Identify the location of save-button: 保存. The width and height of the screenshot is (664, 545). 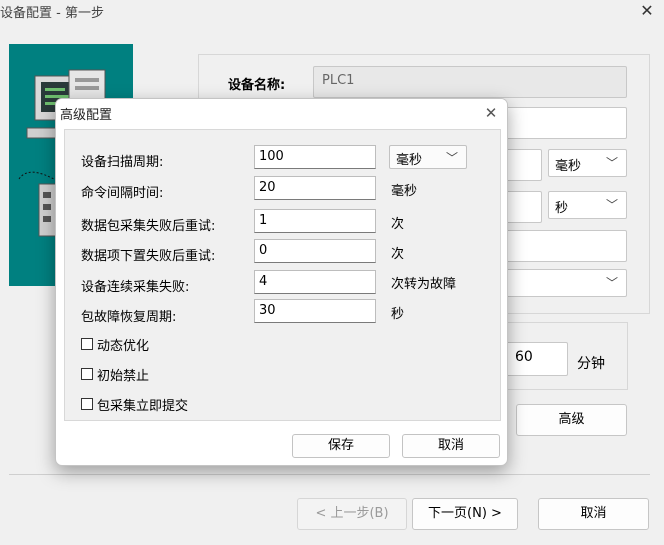
(341, 446).